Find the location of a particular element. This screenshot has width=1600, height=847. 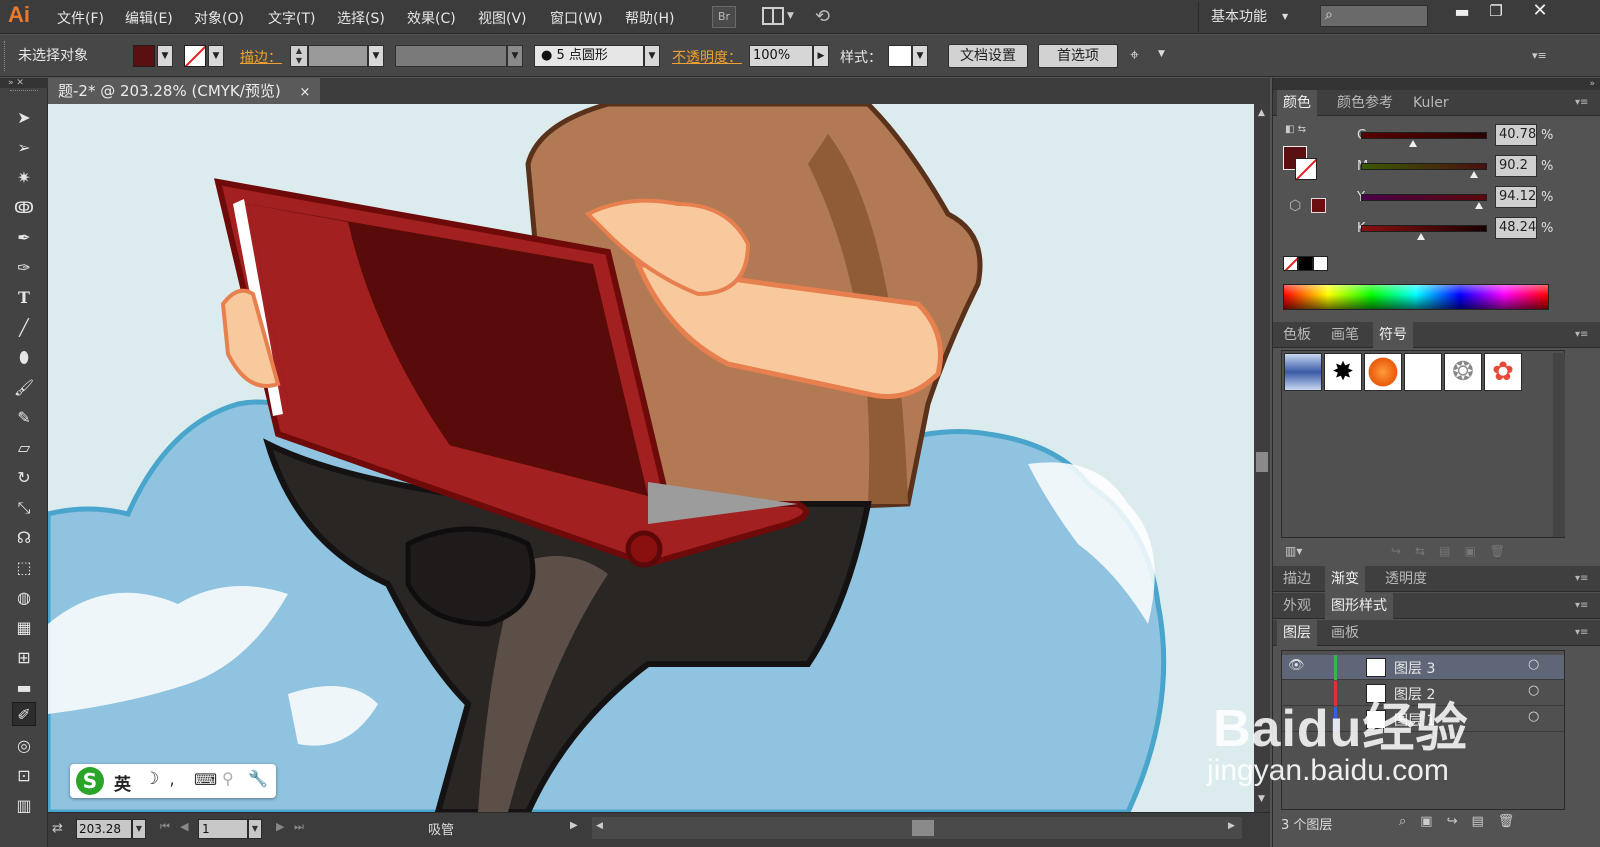

fill-swatch is located at coordinates (144, 56).